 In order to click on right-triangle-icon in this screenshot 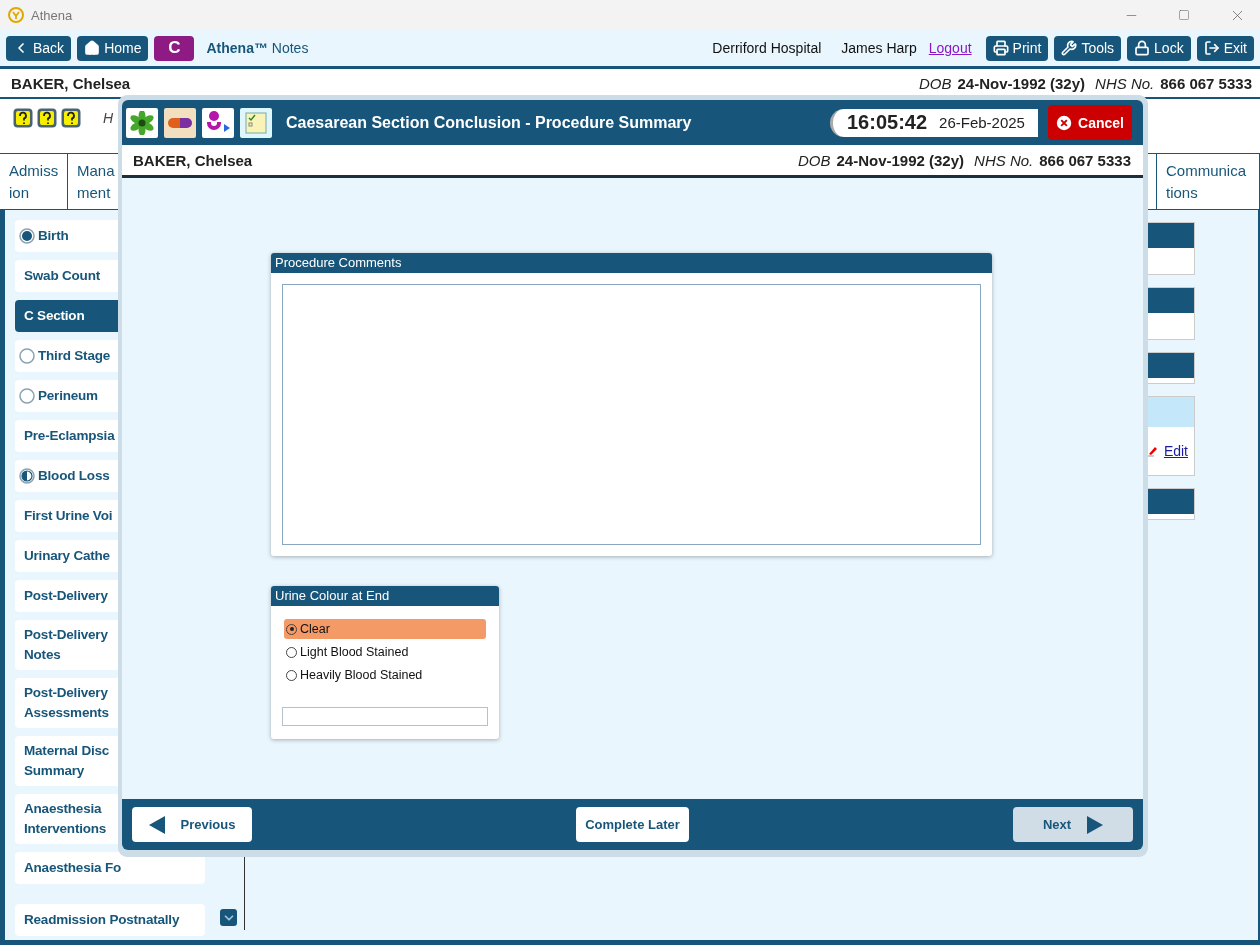, I will do `click(1095, 824)`.